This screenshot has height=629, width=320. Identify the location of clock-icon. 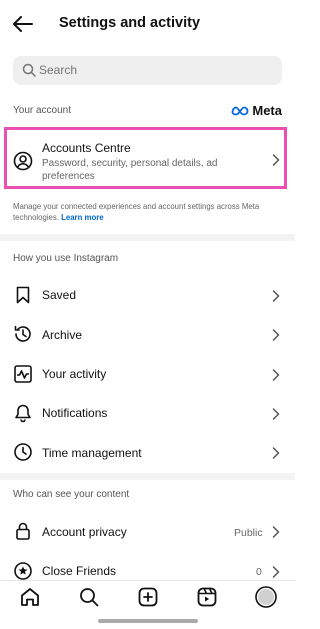
(23, 452).